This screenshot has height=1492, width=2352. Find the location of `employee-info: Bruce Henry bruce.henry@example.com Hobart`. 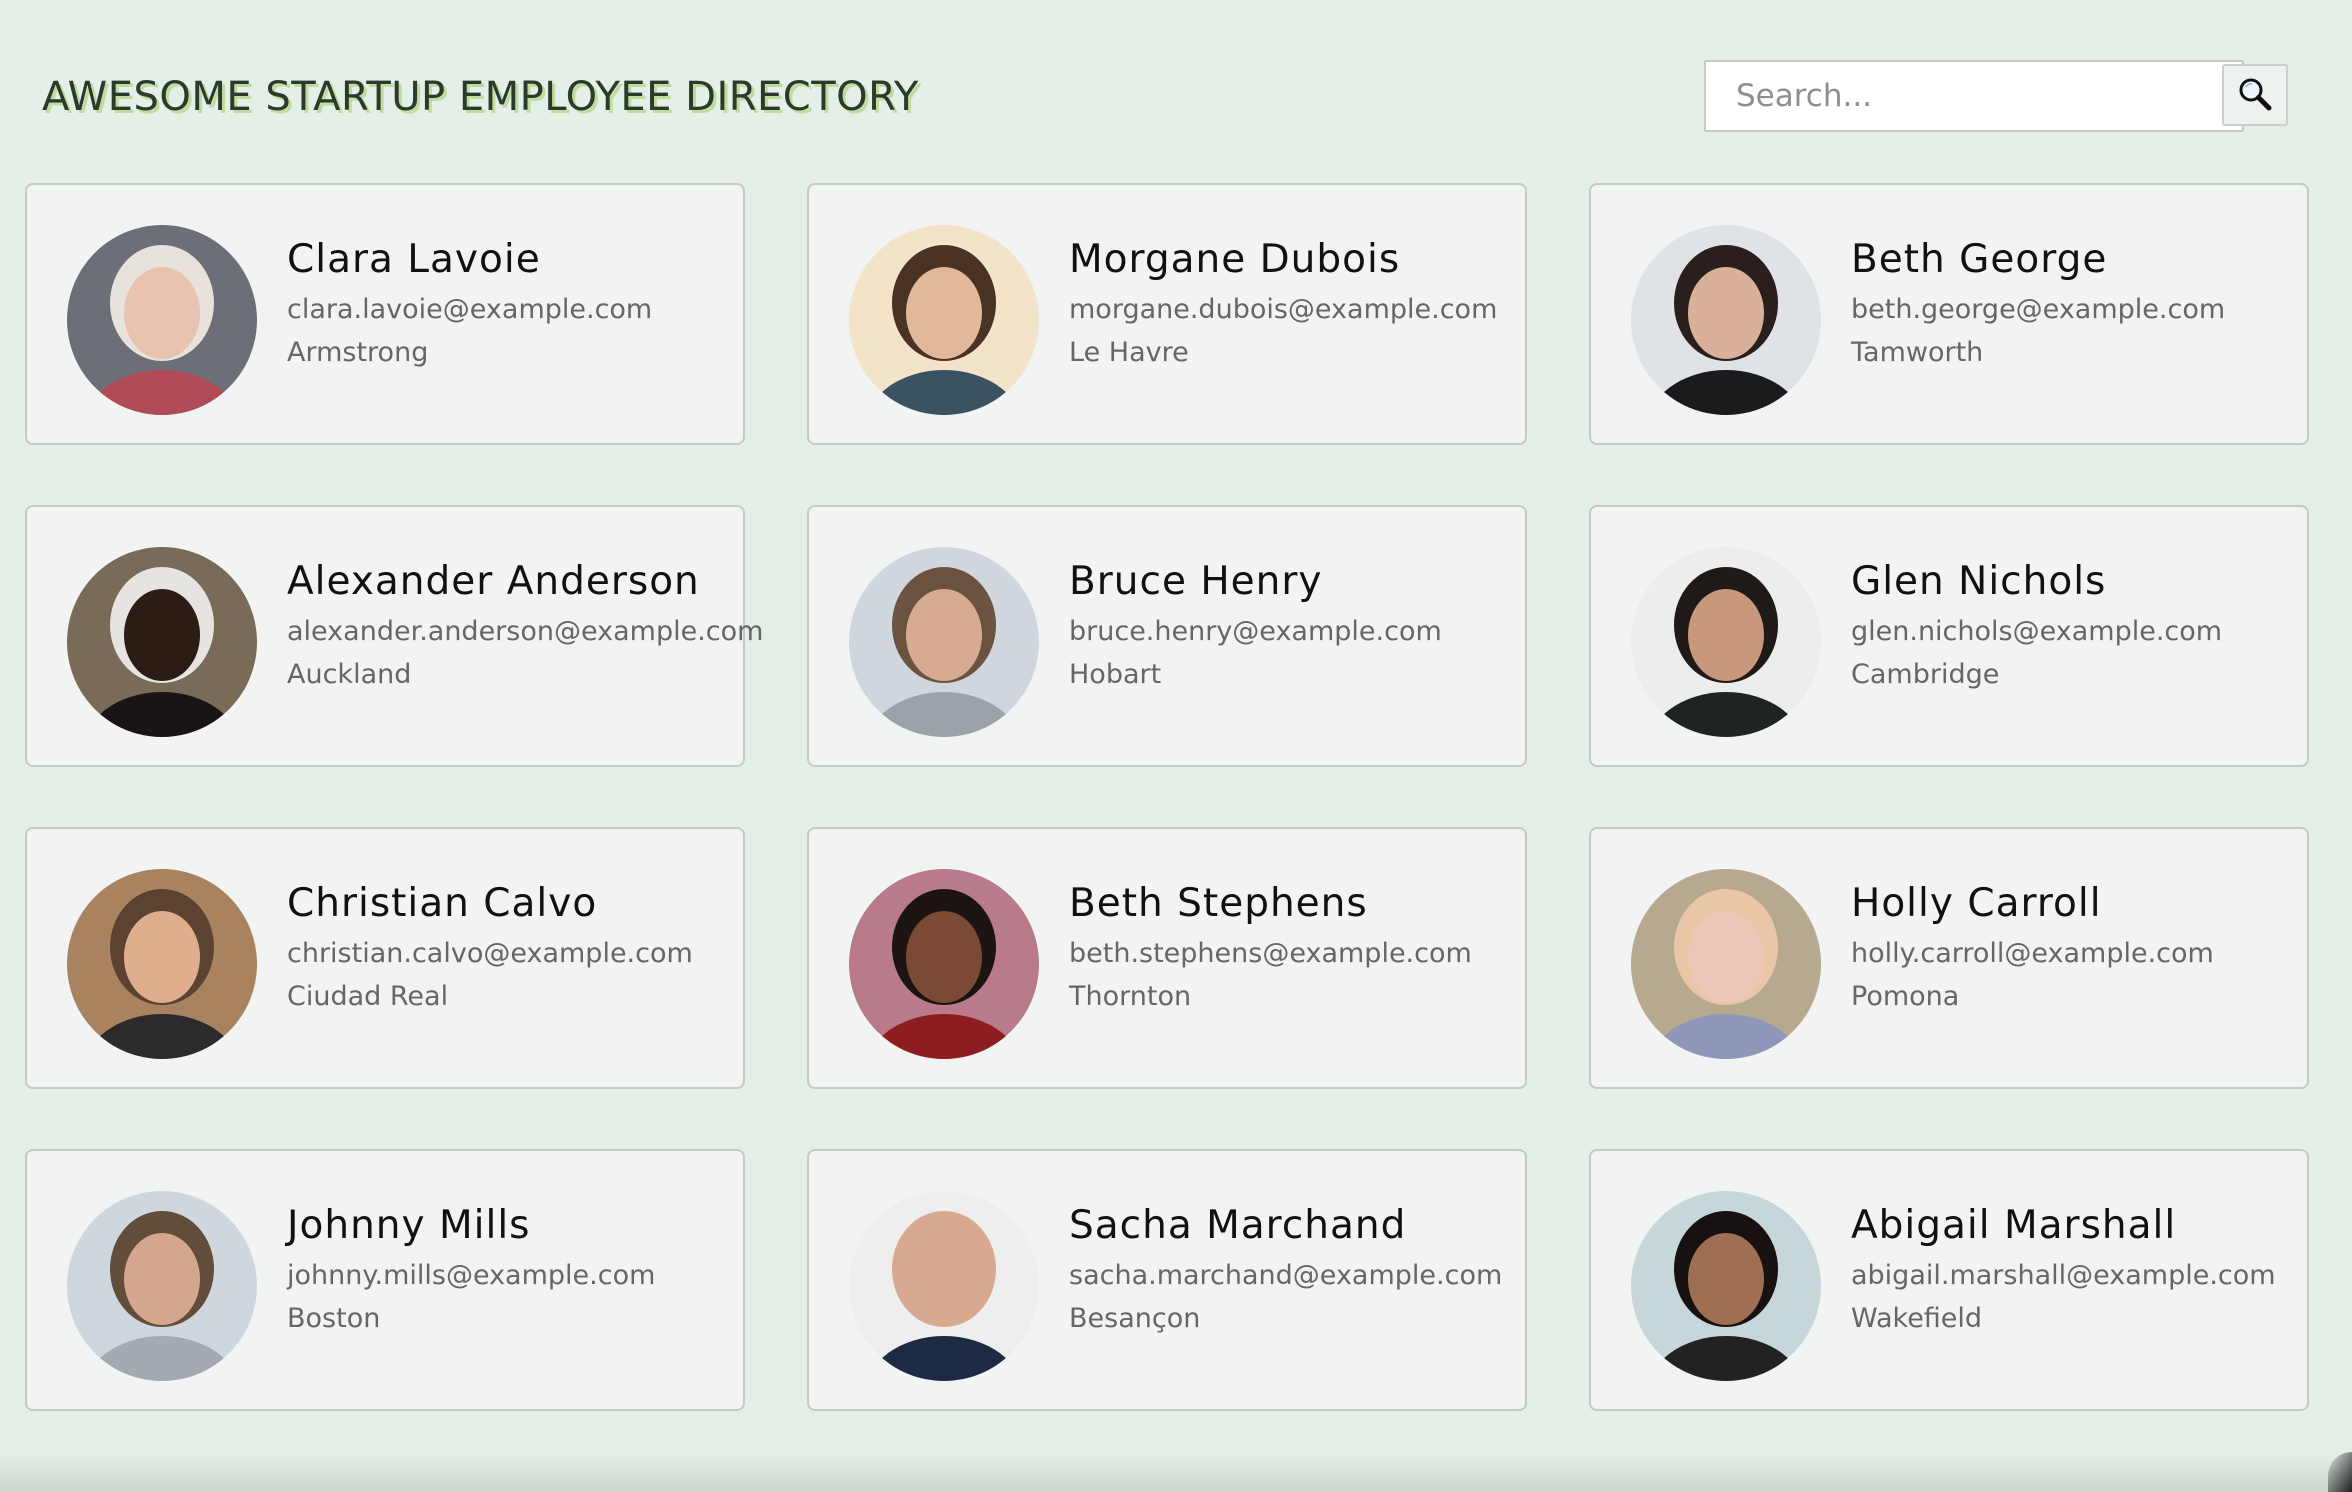

employee-info: Bruce Henry bruce.henry@example.com Hobart is located at coordinates (1292, 625).